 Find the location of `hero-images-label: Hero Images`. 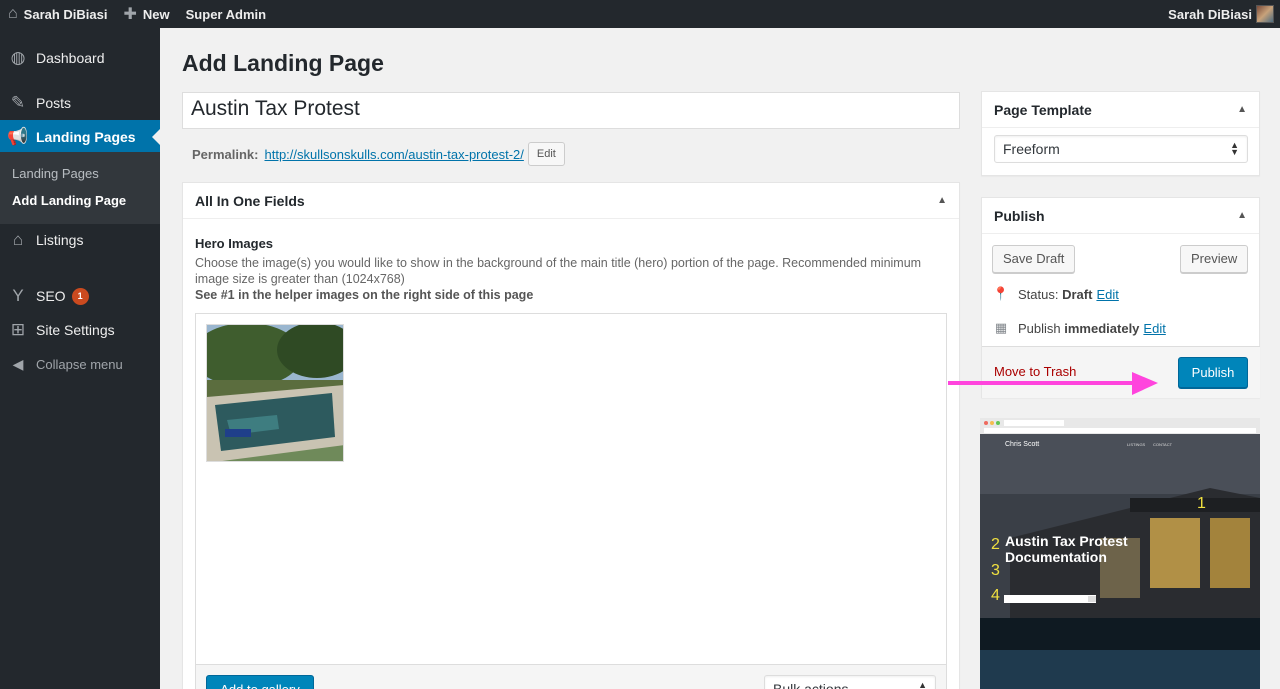

hero-images-label: Hero Images is located at coordinates (234, 243).